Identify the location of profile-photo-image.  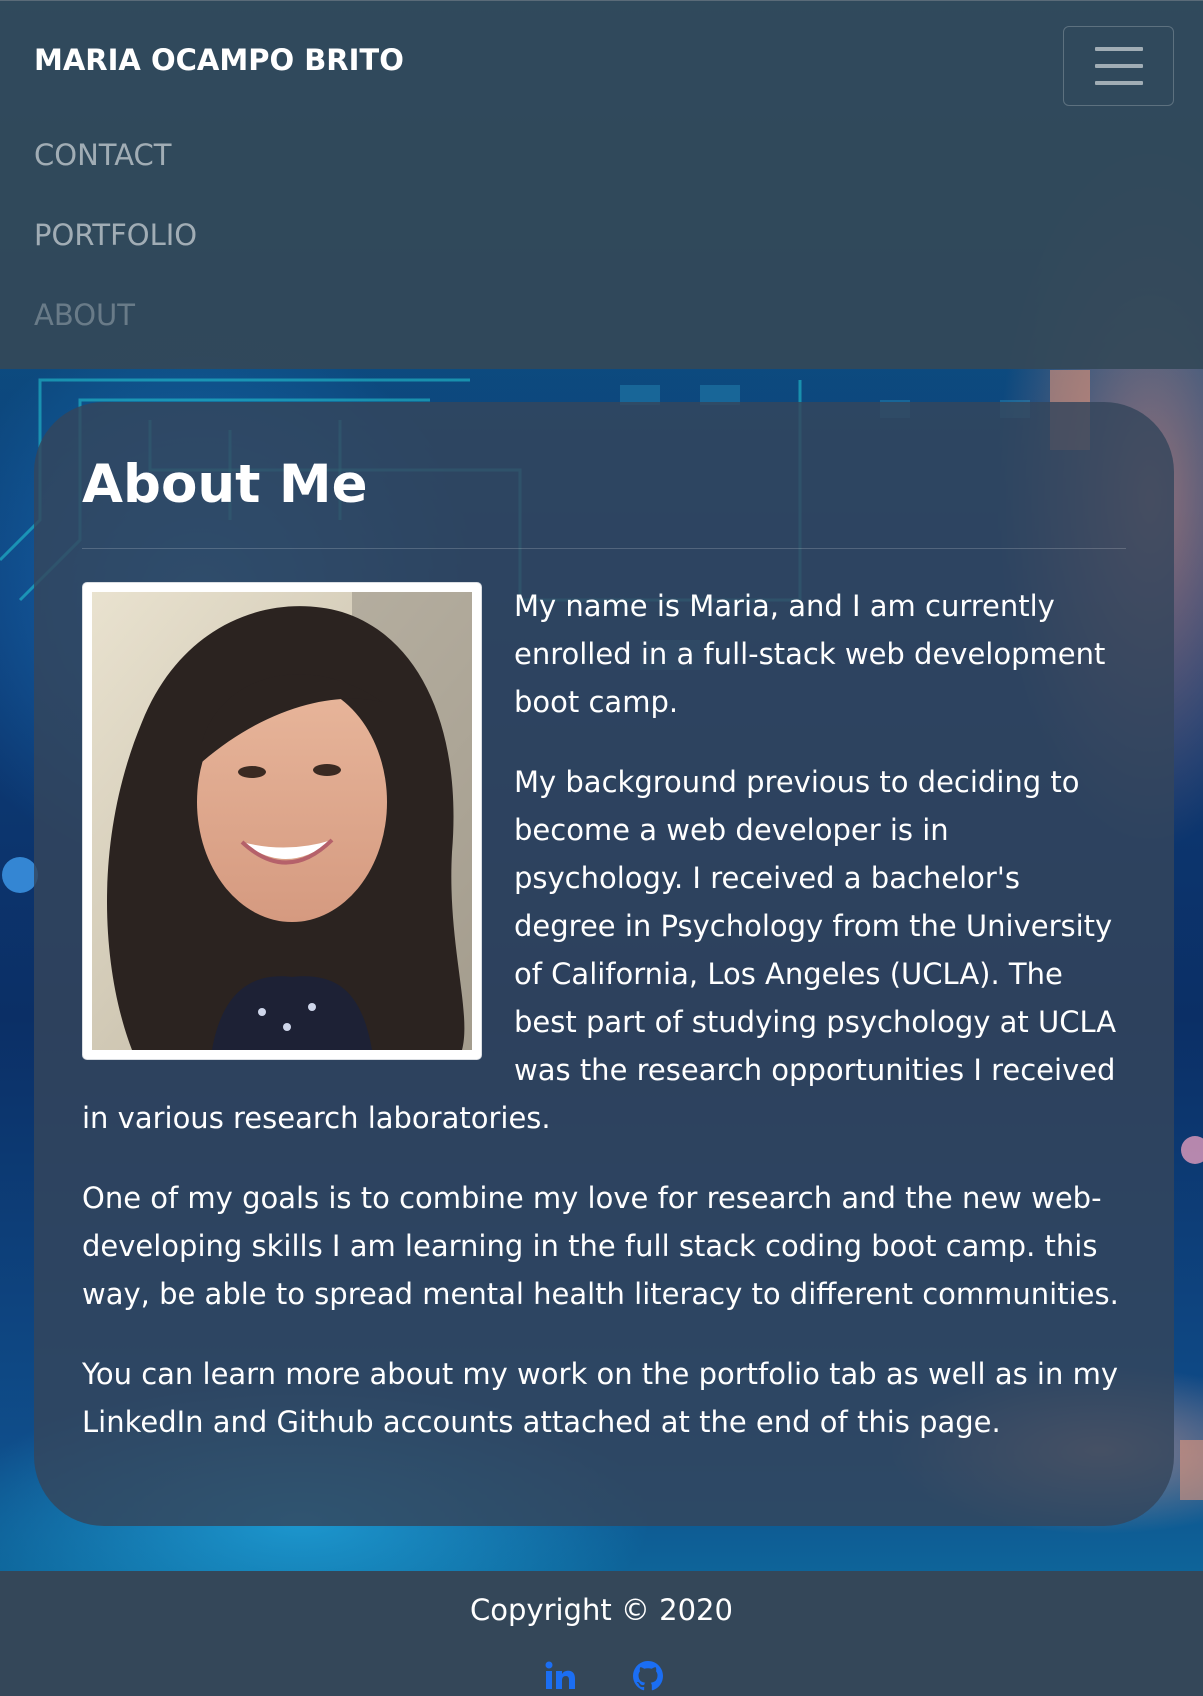
(282, 821).